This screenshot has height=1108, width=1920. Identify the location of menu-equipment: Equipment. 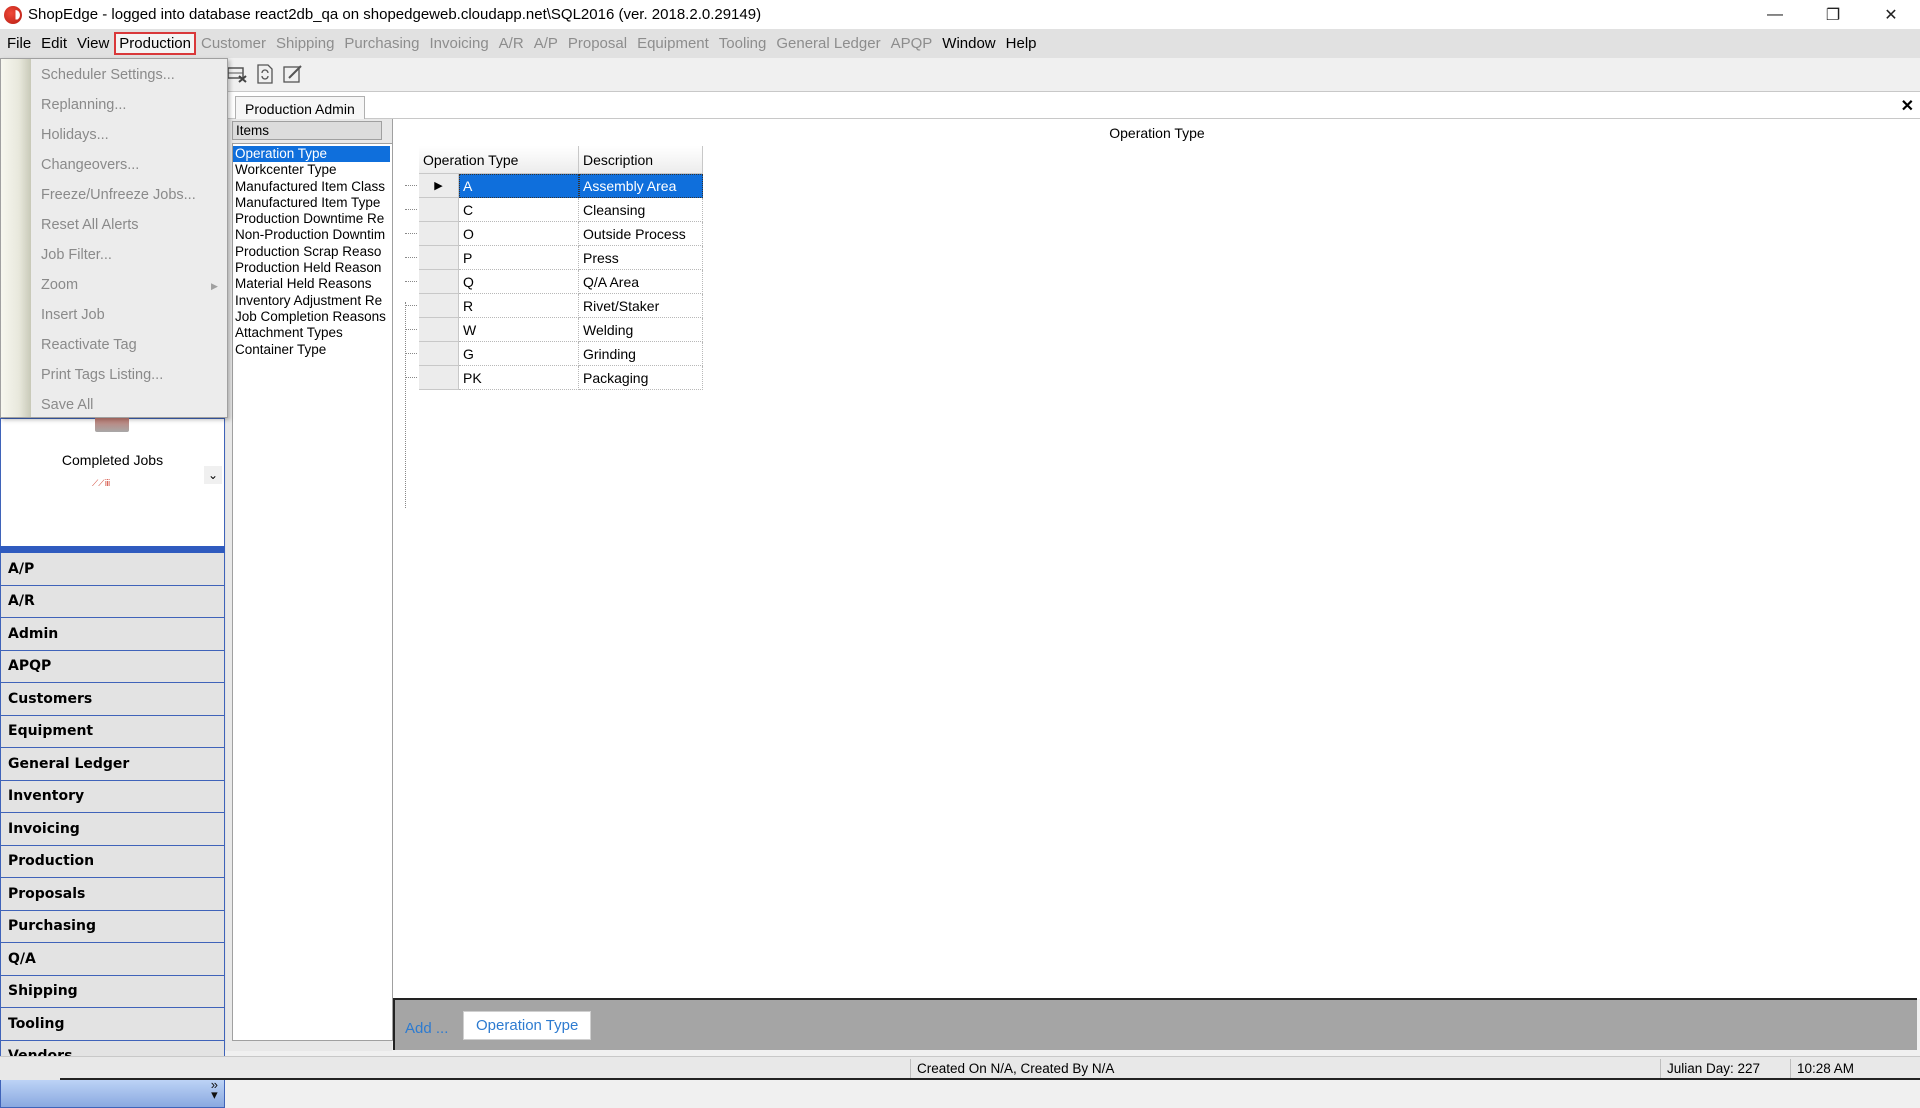
(673, 43).